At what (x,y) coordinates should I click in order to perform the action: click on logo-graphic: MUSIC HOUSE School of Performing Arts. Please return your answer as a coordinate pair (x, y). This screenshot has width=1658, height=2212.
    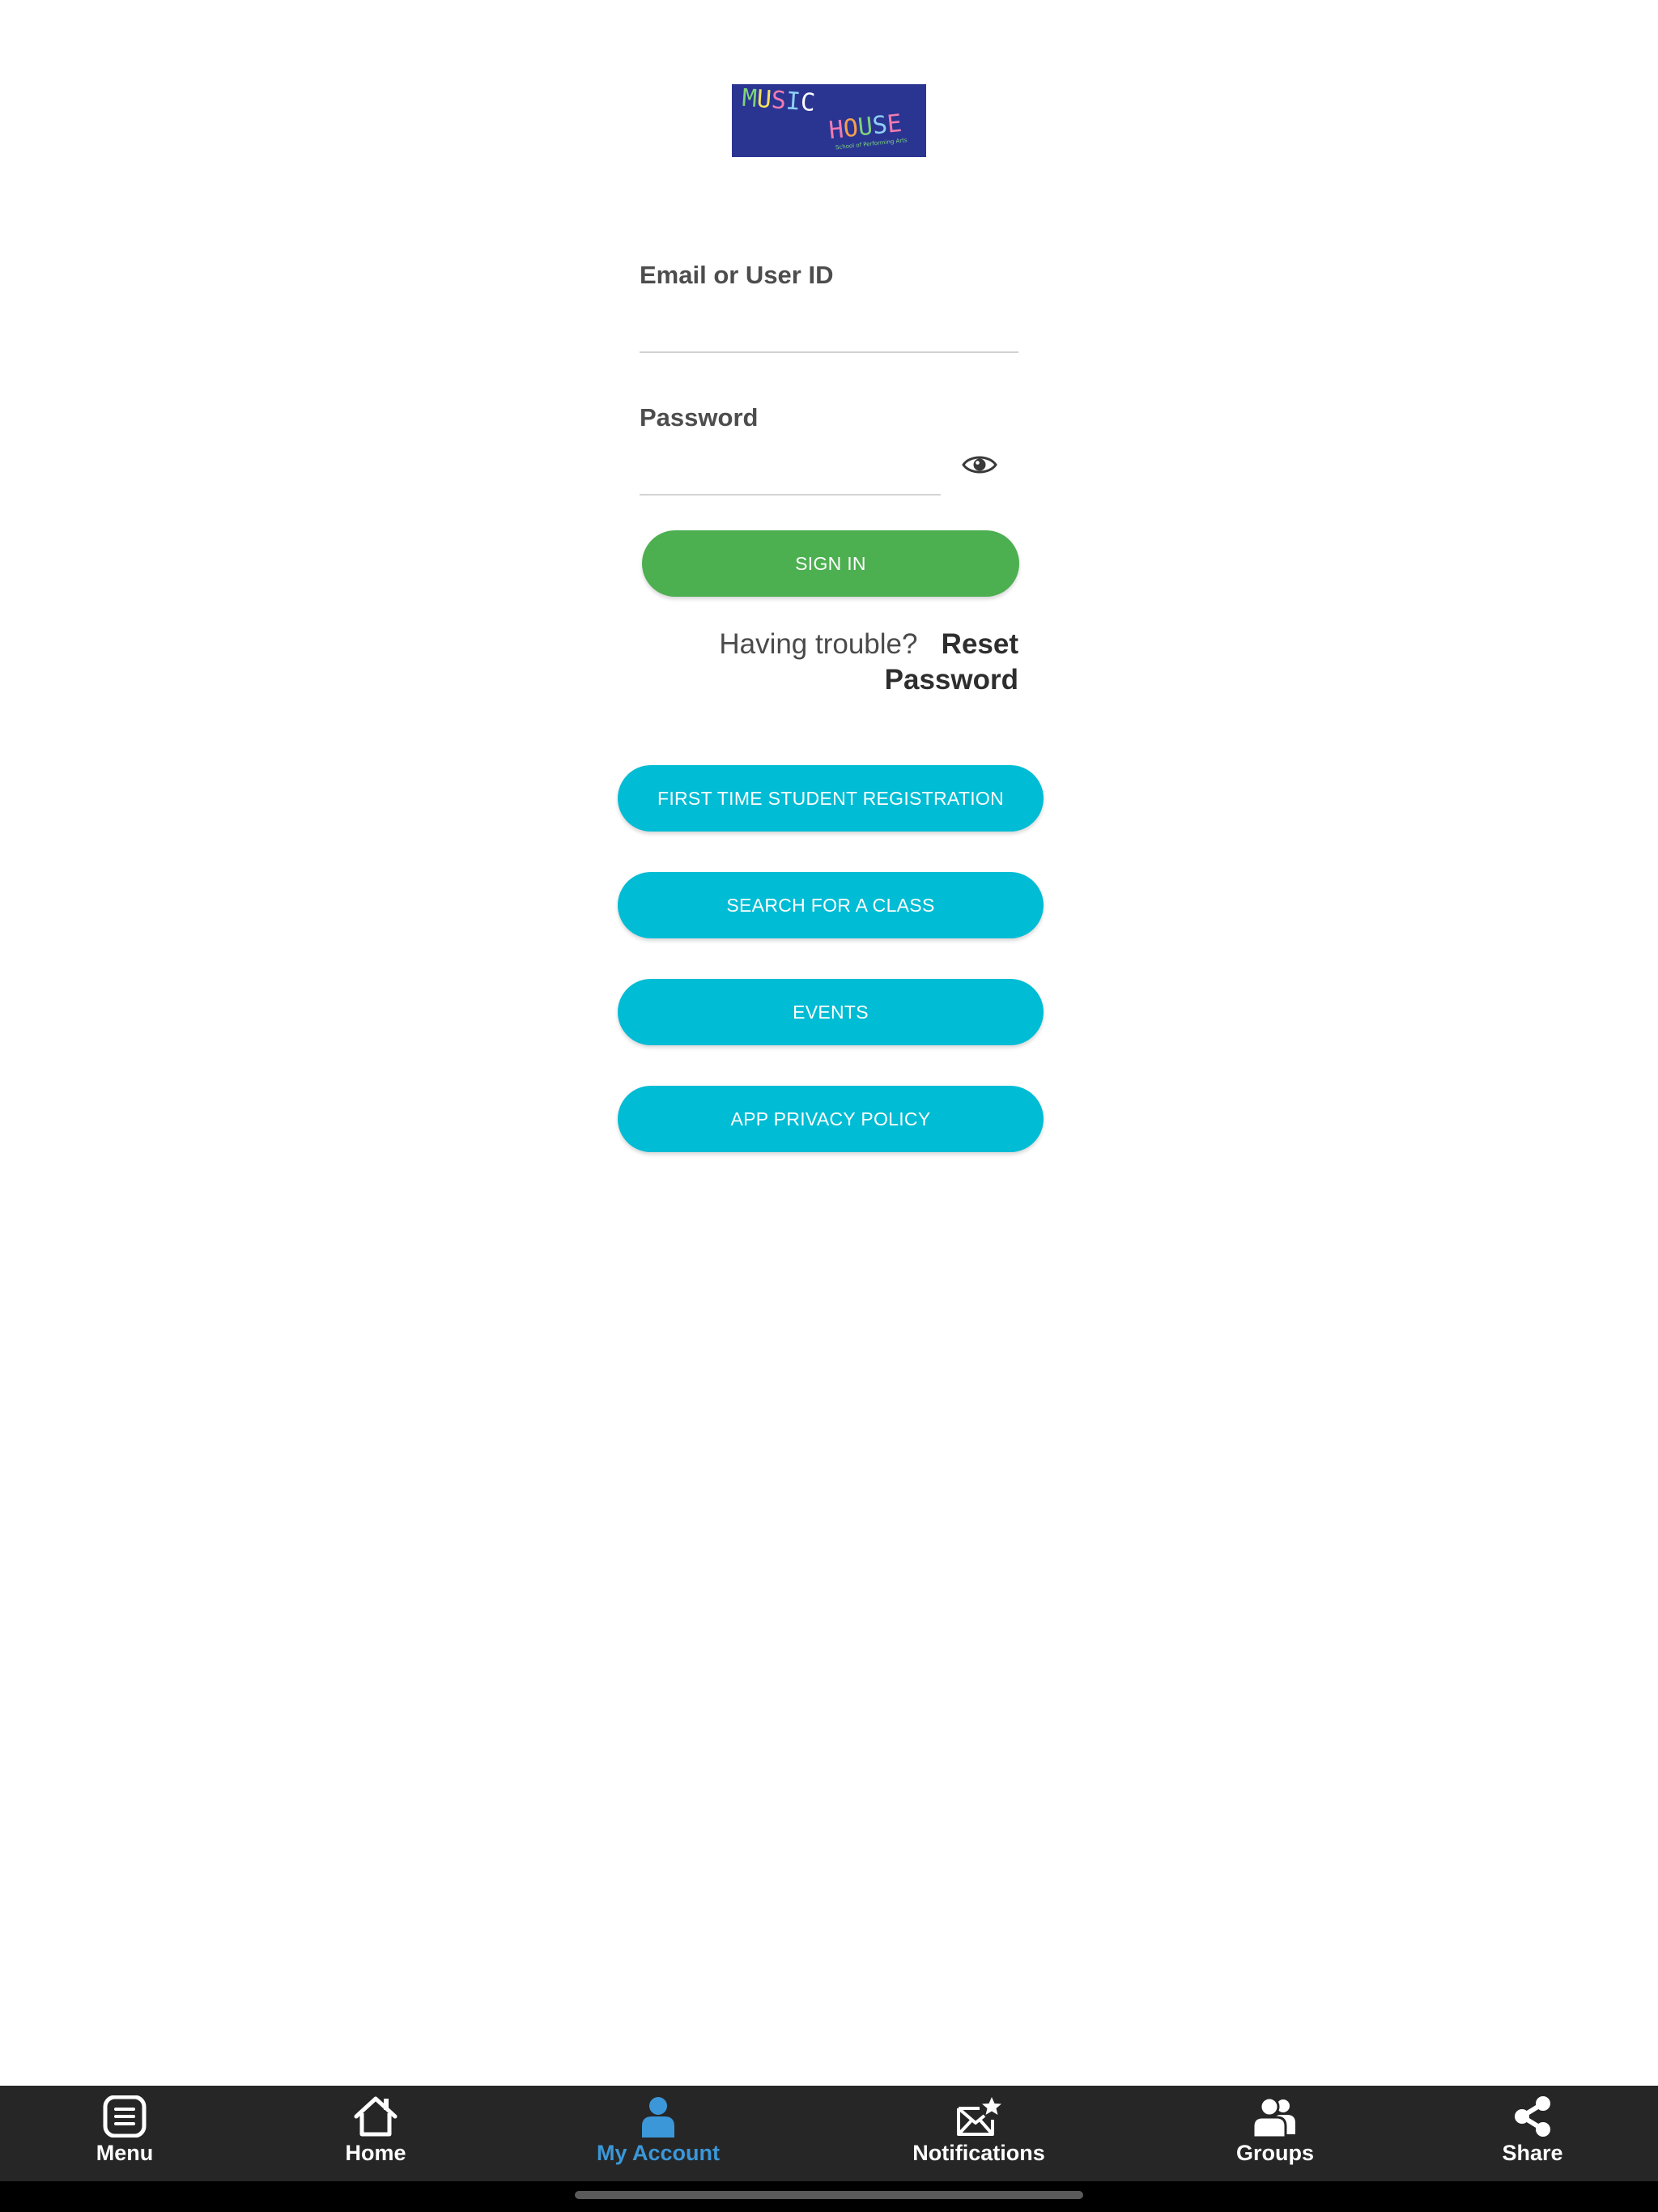
    Looking at the image, I should click on (829, 121).